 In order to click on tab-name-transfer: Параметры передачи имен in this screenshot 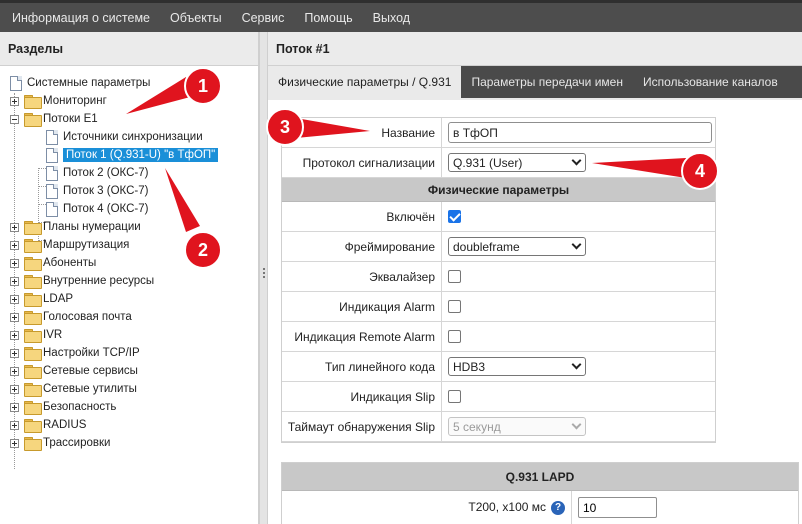, I will do `click(547, 82)`.